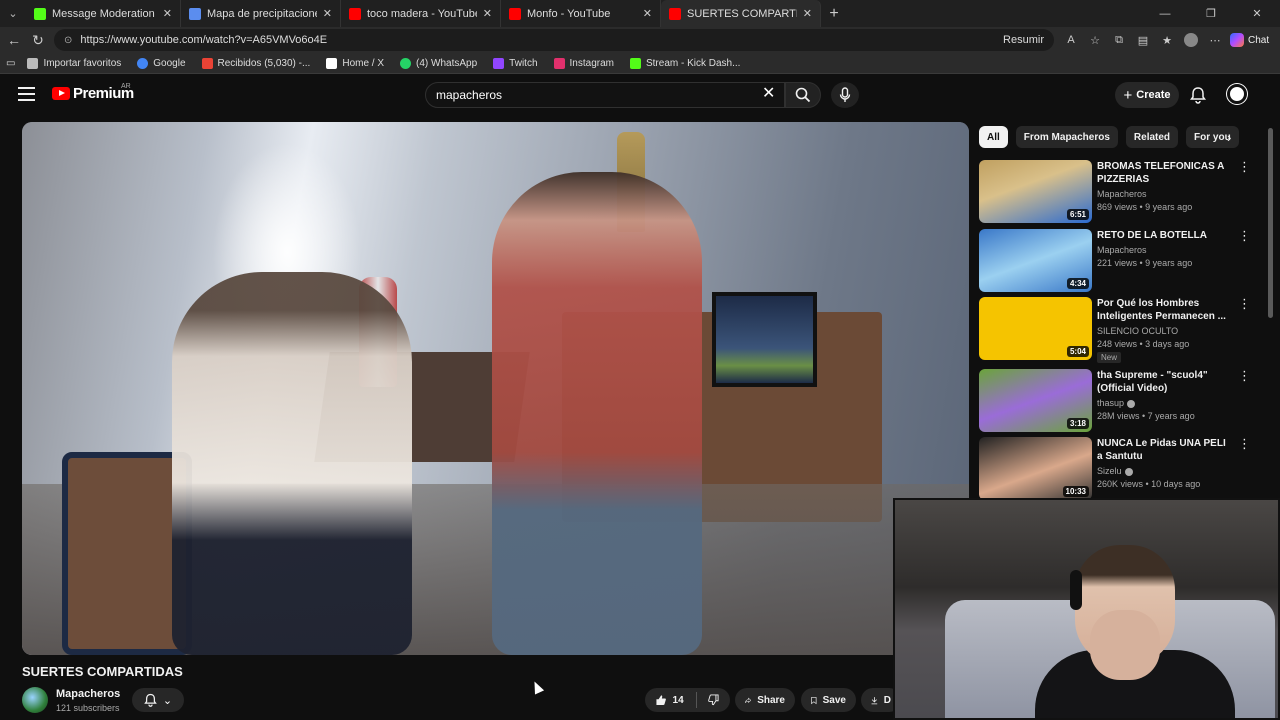  I want to click on tab-title: toco madera - YouTube, so click(422, 13).